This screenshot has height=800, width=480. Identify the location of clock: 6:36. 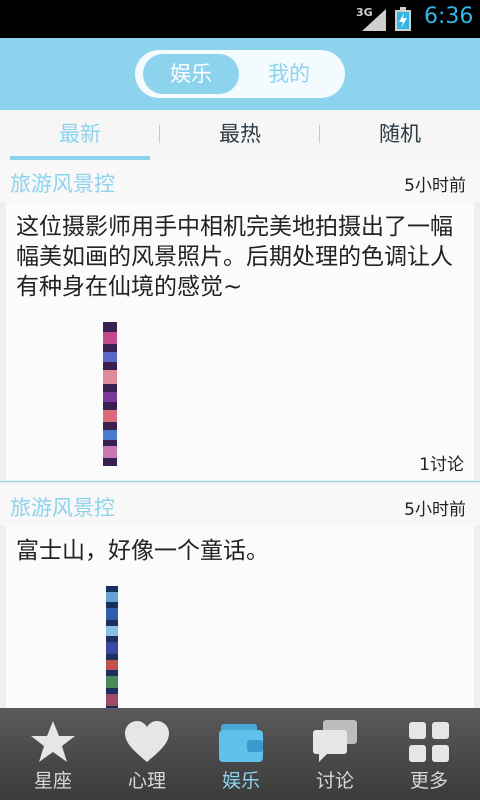
(449, 16).